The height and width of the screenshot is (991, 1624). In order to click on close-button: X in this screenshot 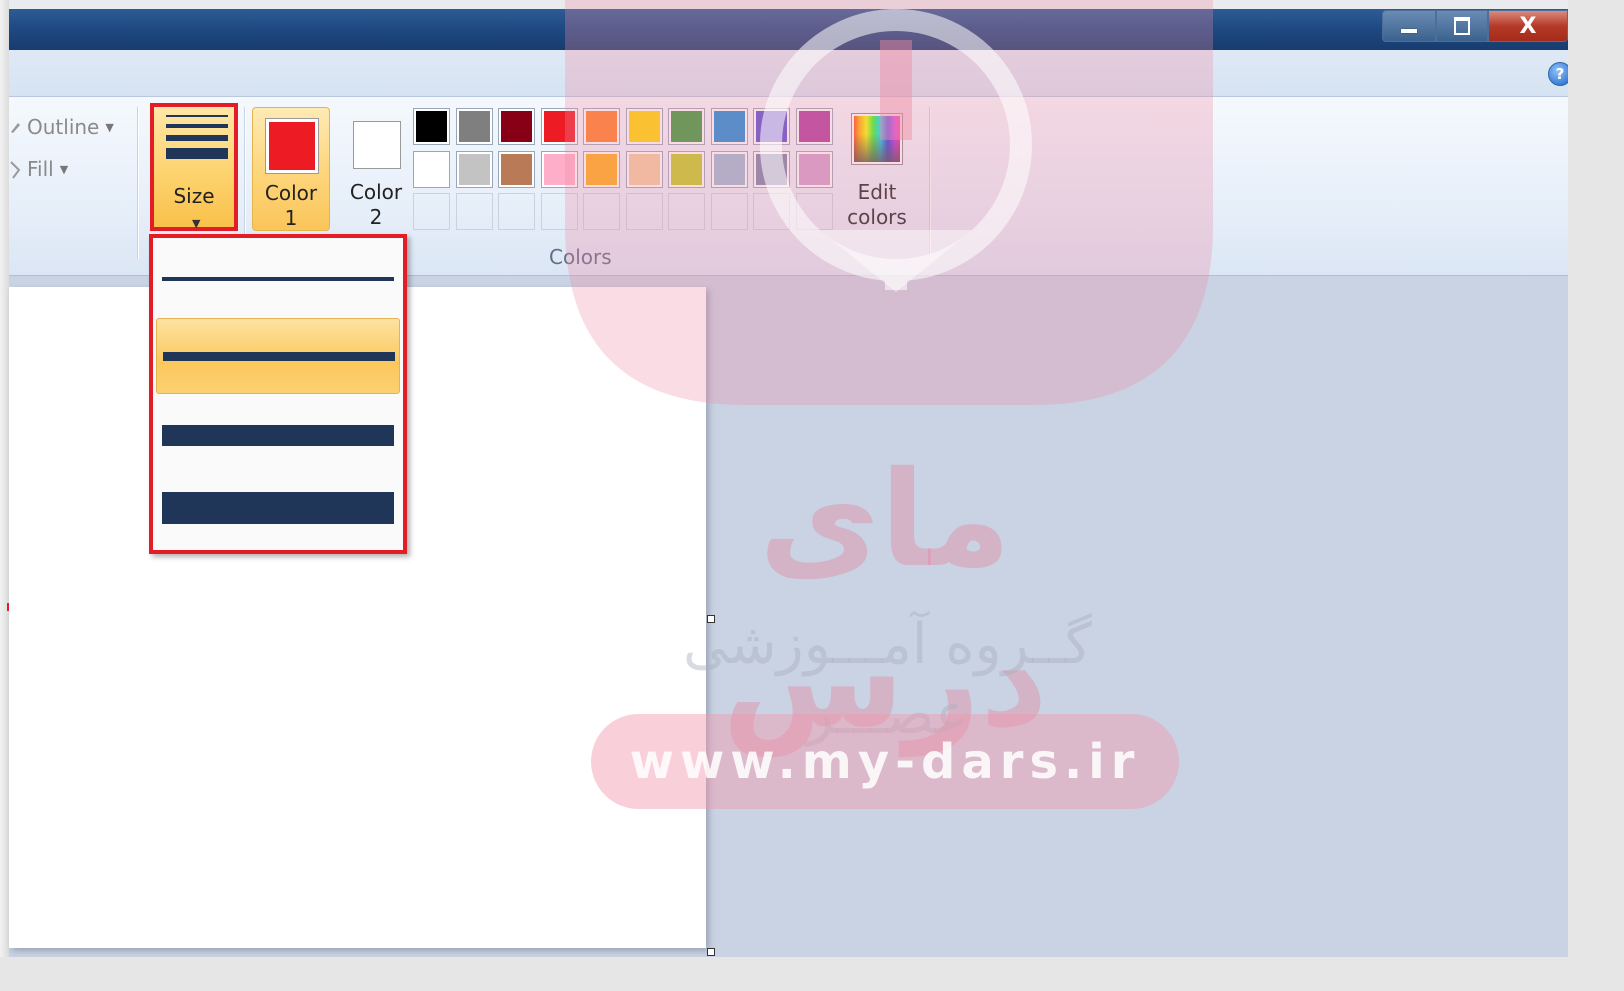, I will do `click(1528, 26)`.